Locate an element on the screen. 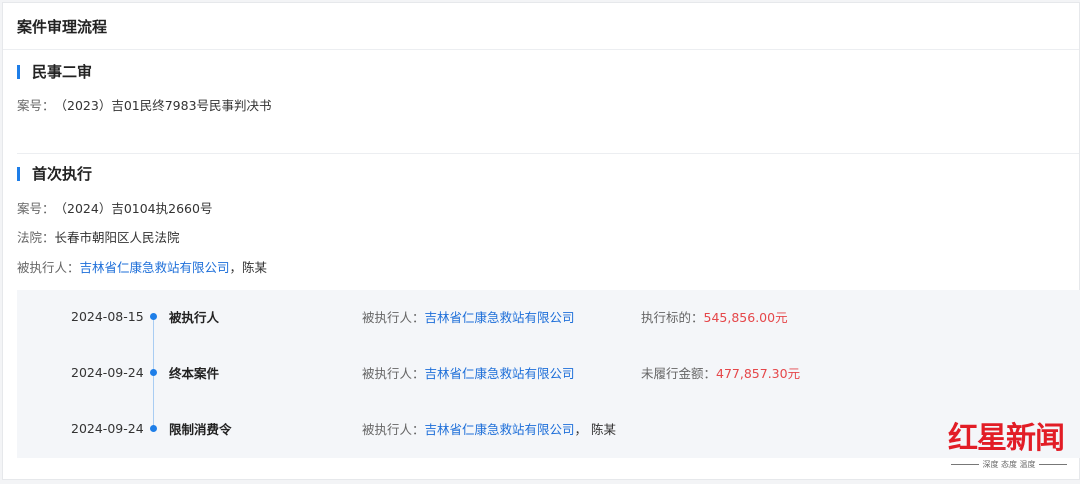 The image size is (1080, 484). timeline-party-extra: ， 陈某 is located at coordinates (595, 429).